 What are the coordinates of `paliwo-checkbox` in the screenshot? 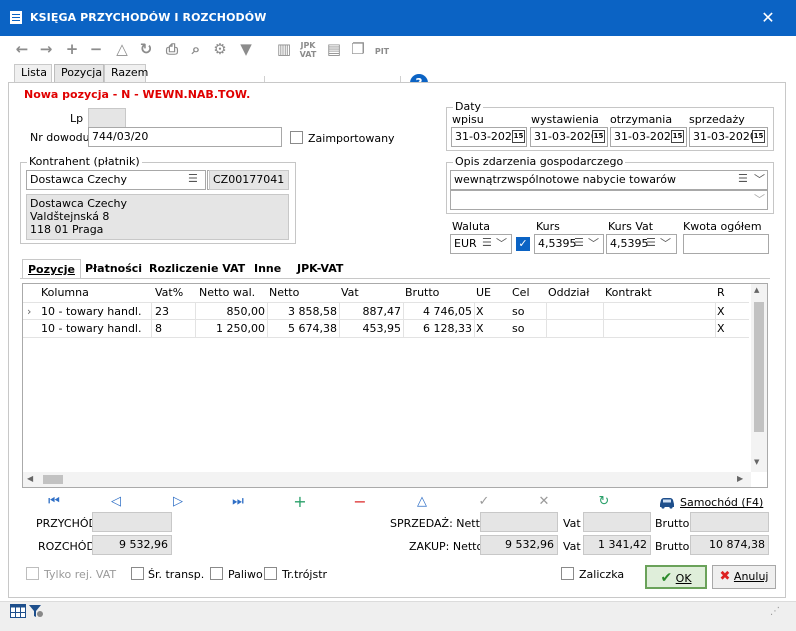 It's located at (216, 573).